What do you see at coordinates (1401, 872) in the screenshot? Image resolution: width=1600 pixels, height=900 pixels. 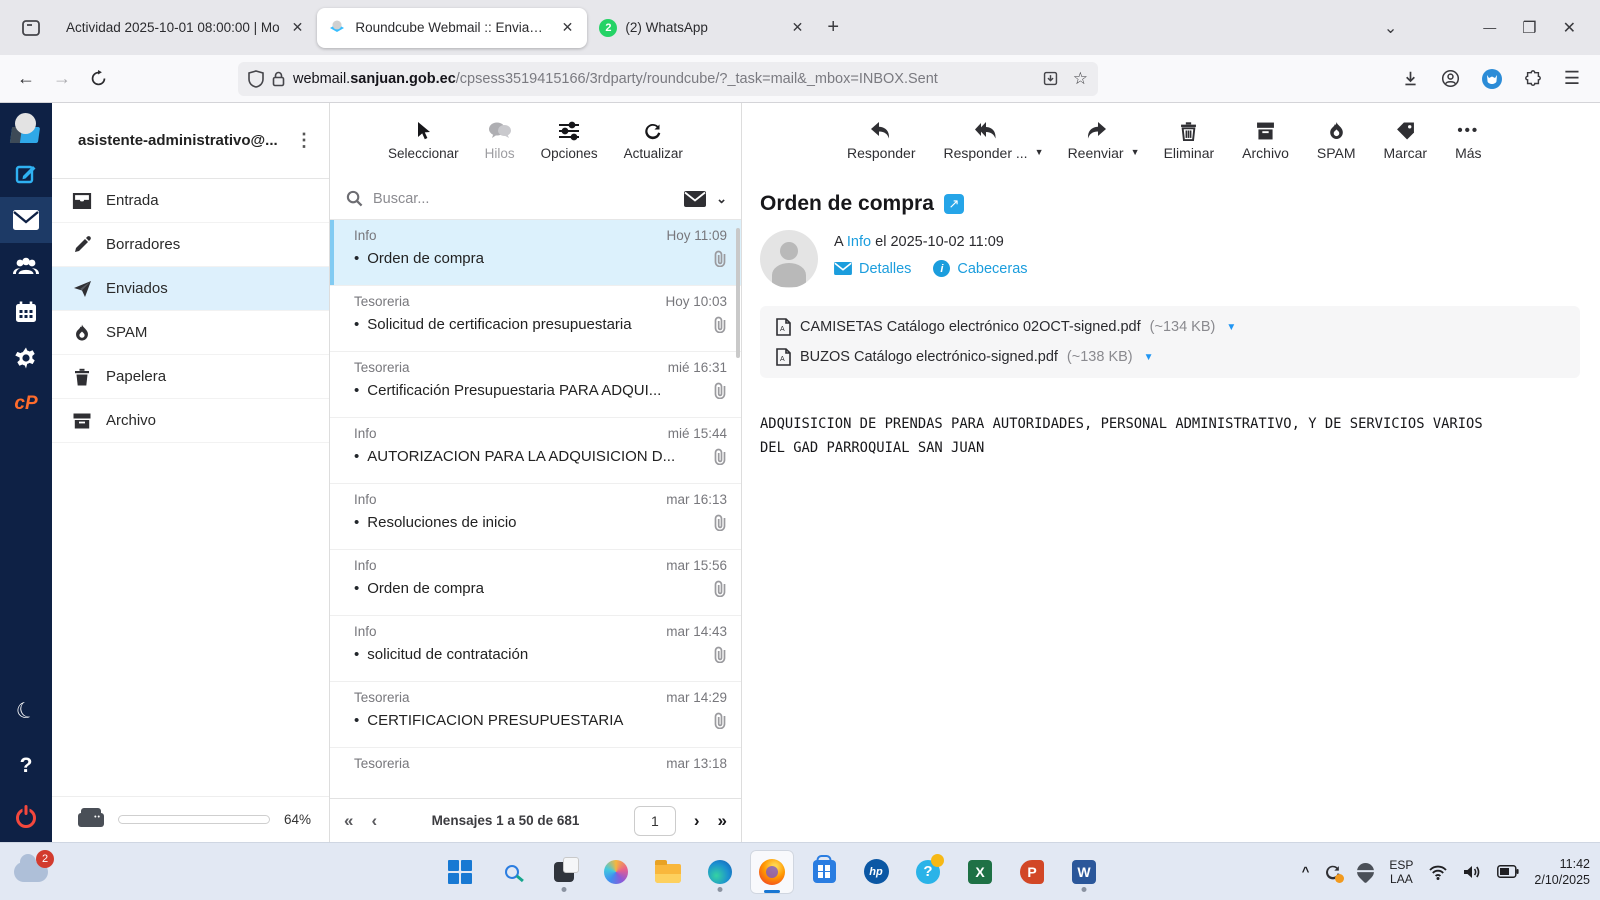 I see `language-indicator: ESP LAA` at bounding box center [1401, 872].